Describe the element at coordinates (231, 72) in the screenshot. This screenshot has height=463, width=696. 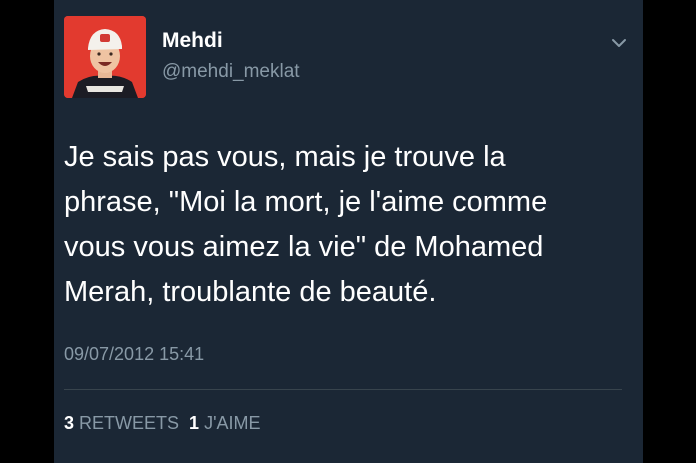
I see `author-handle: @mehdi_meklat` at that location.